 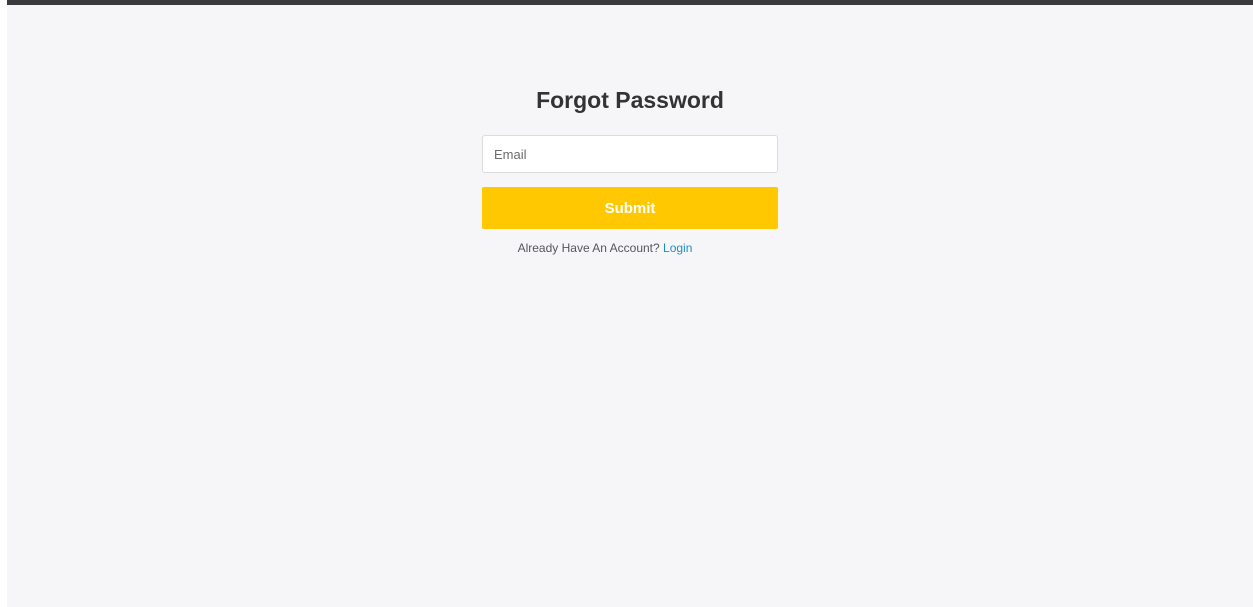 What do you see at coordinates (630, 100) in the screenshot?
I see `page-title: Forgot Password` at bounding box center [630, 100].